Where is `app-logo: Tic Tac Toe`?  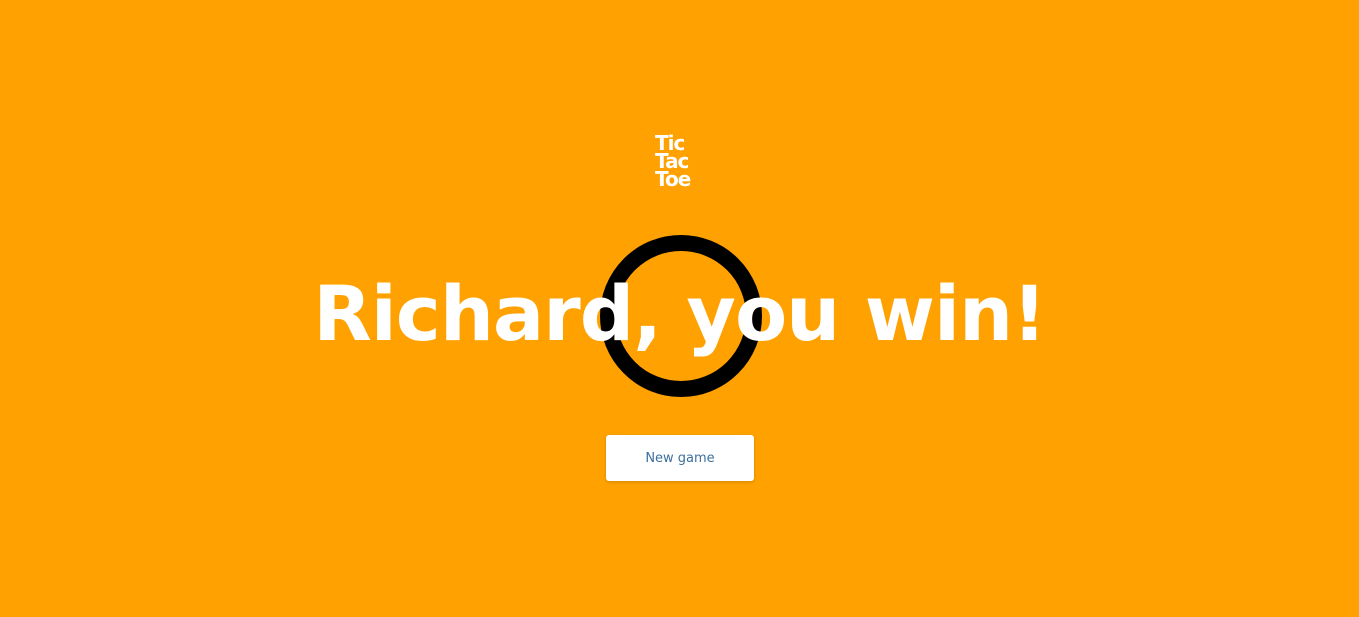
app-logo: Tic Tac Toe is located at coordinates (681, 162).